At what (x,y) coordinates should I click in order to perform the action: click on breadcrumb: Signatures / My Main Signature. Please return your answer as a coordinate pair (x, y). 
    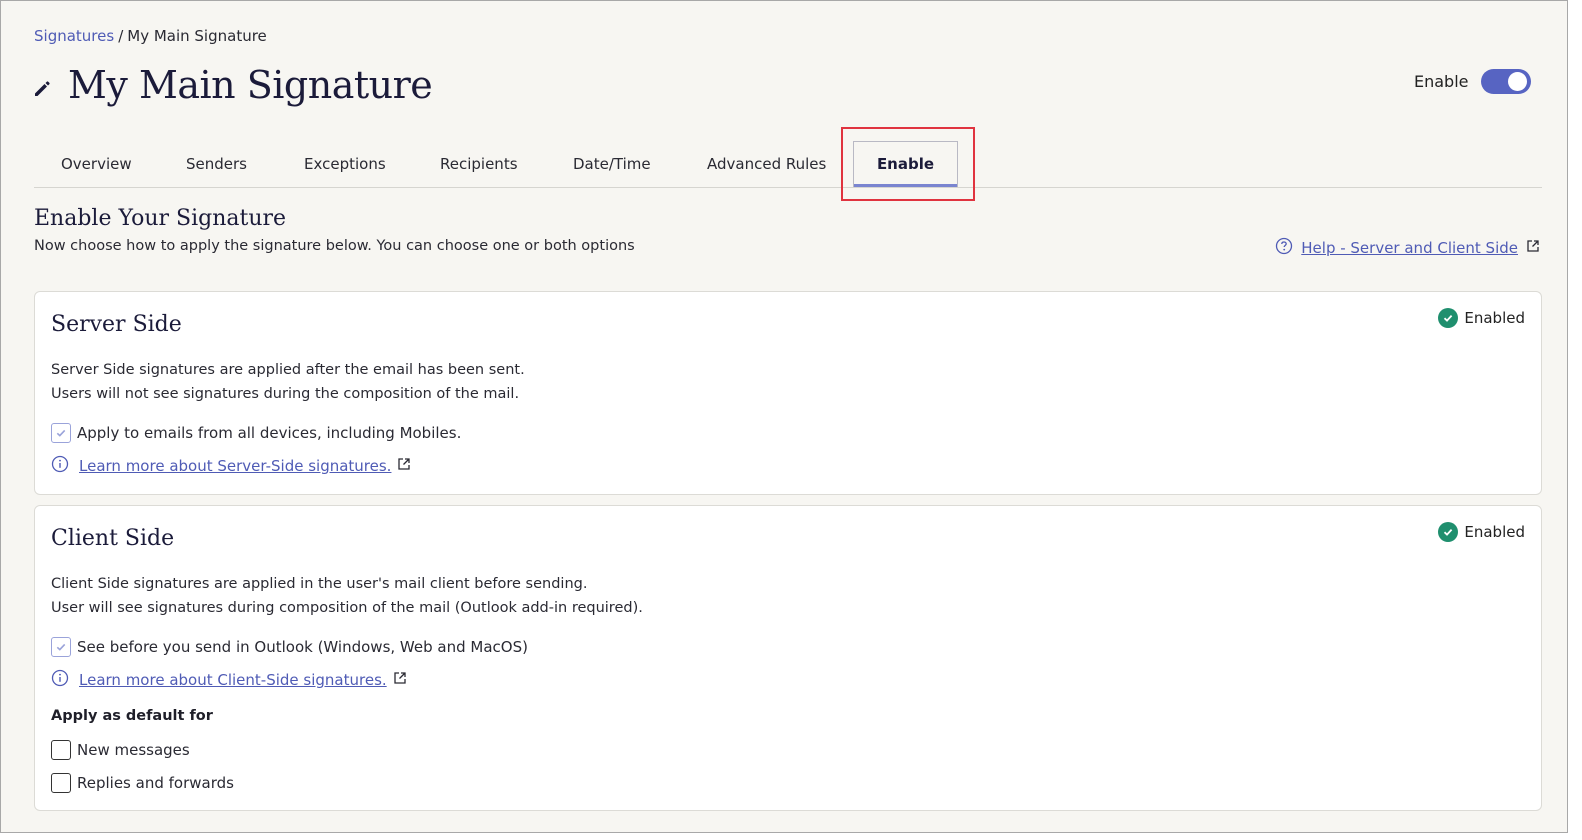
    Looking at the image, I should click on (150, 36).